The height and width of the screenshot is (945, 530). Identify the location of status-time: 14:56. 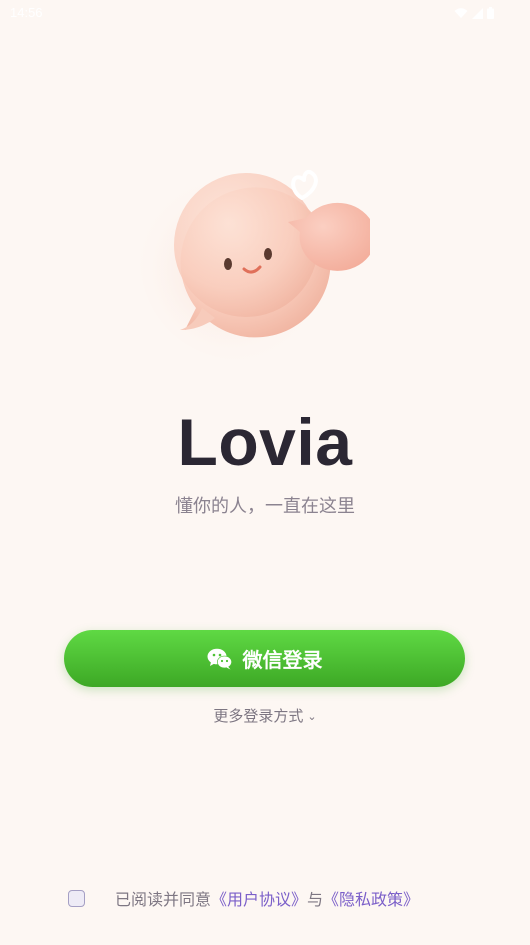
(26, 12).